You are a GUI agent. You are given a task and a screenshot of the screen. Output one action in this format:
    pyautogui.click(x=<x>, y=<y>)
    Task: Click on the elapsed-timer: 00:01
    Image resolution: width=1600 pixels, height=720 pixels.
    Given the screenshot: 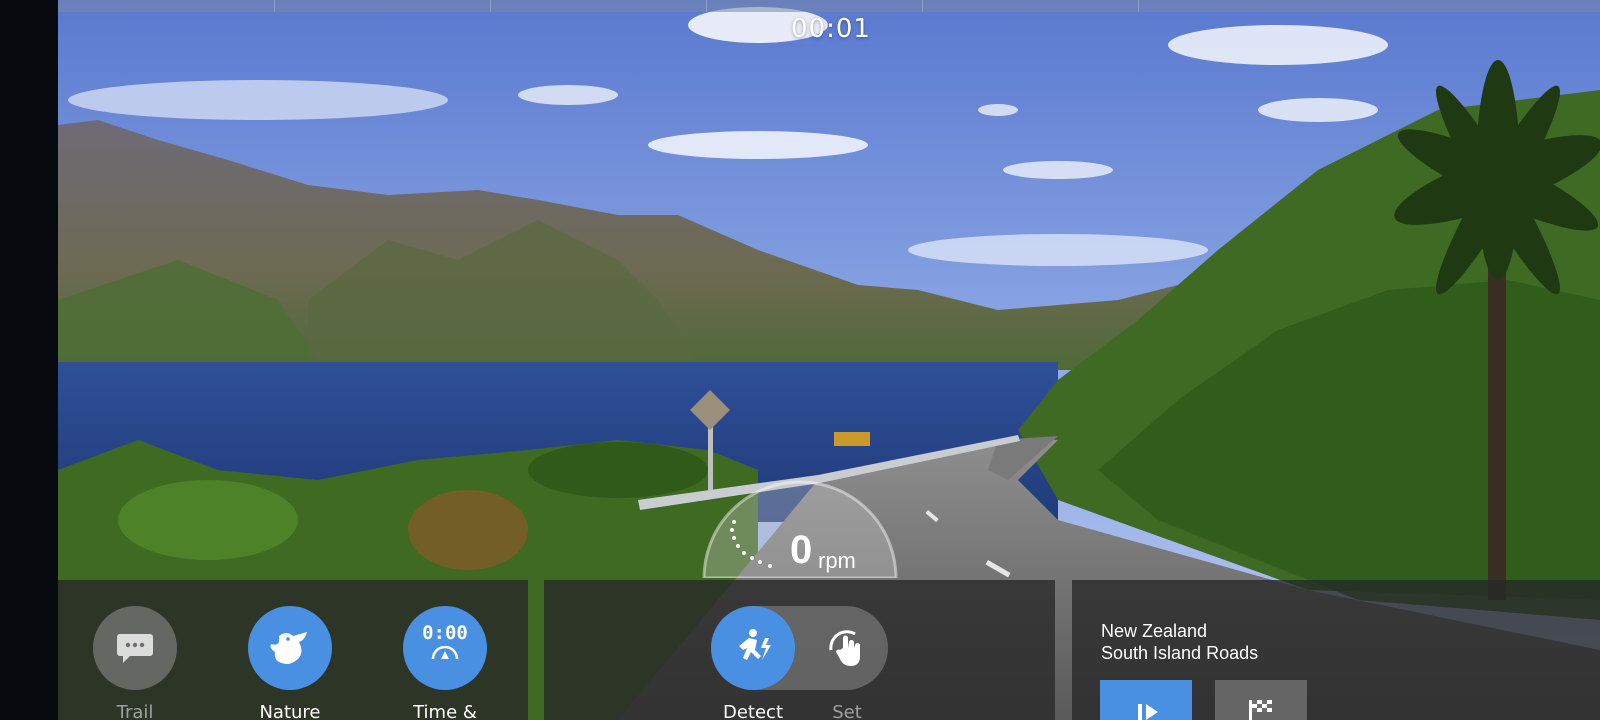 What is the action you would take?
    pyautogui.click(x=831, y=29)
    